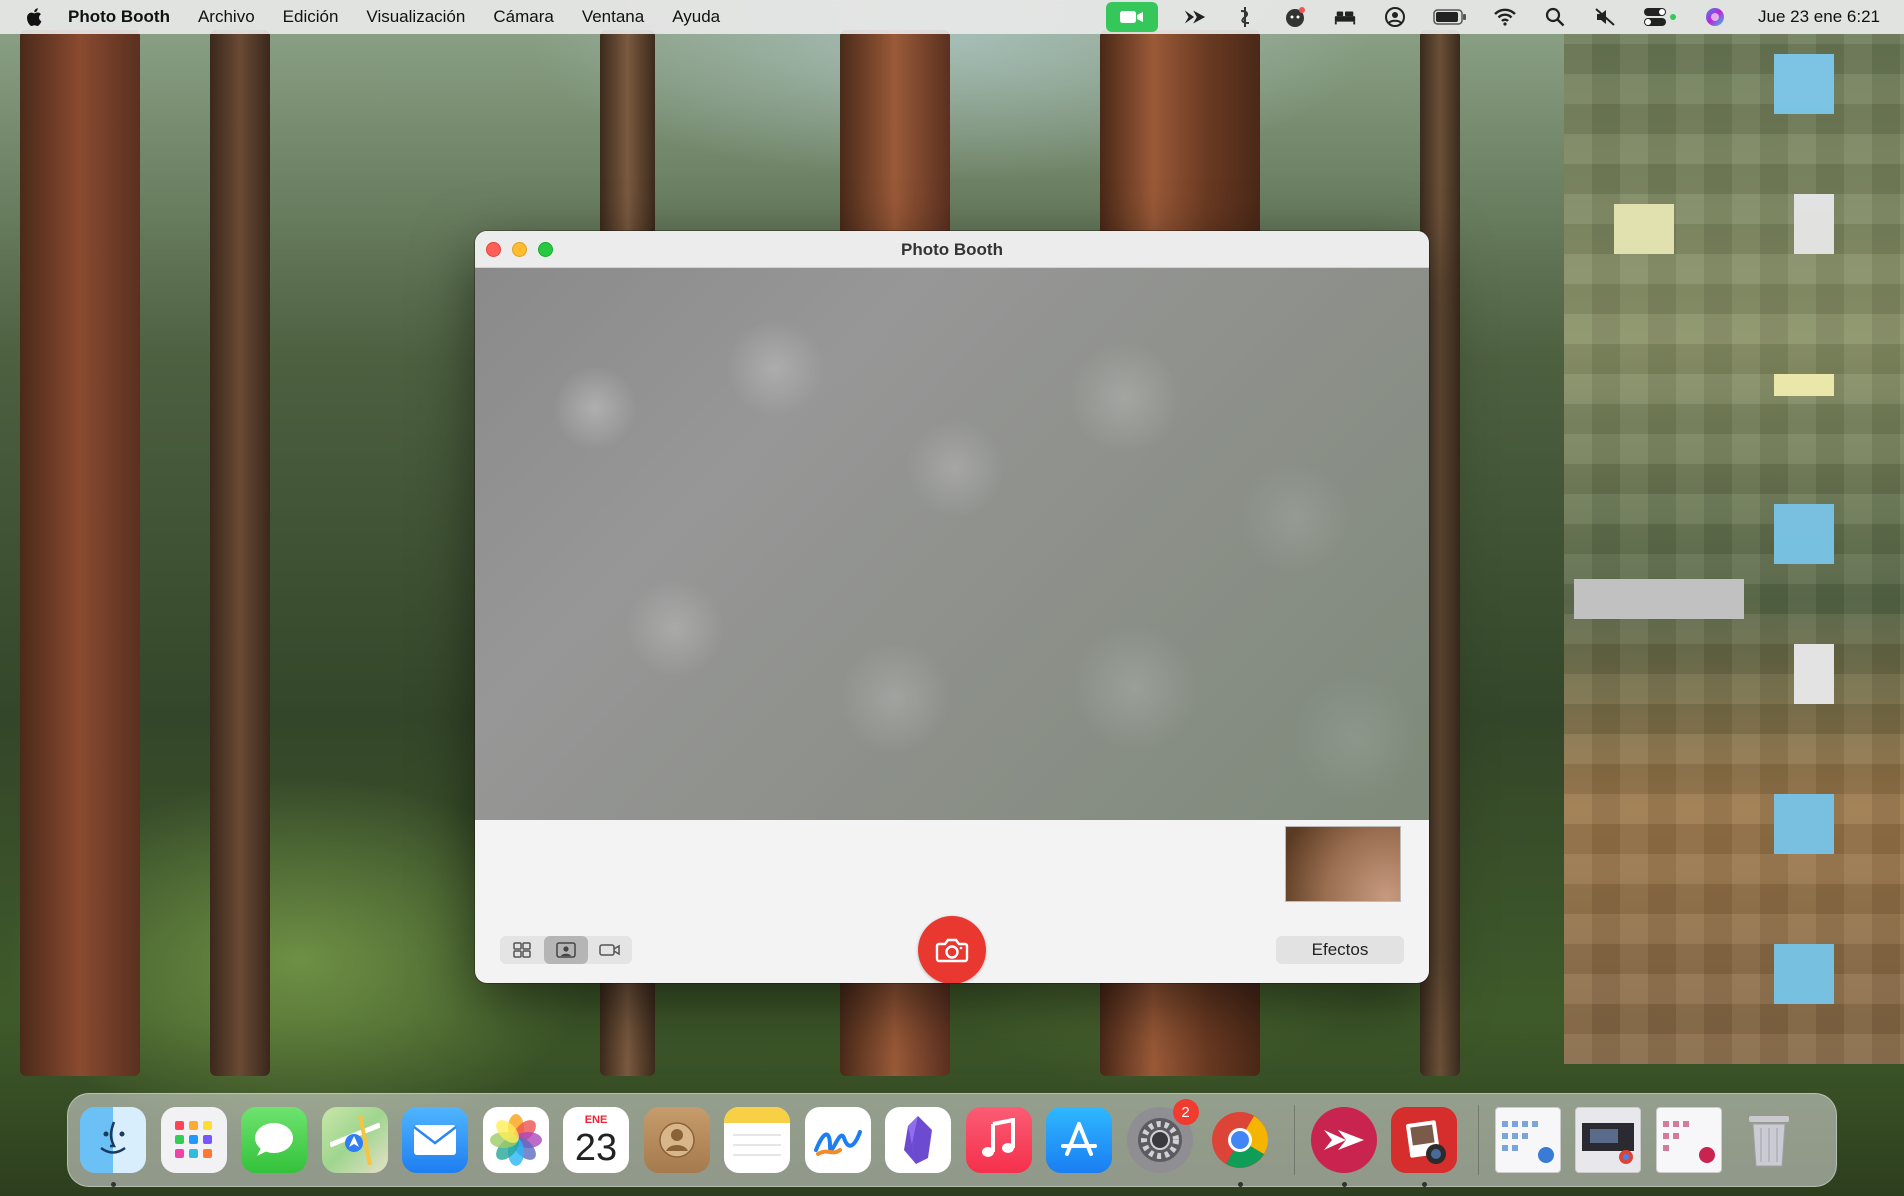 The height and width of the screenshot is (1196, 1904). I want to click on launchpad-icon, so click(193, 1140).